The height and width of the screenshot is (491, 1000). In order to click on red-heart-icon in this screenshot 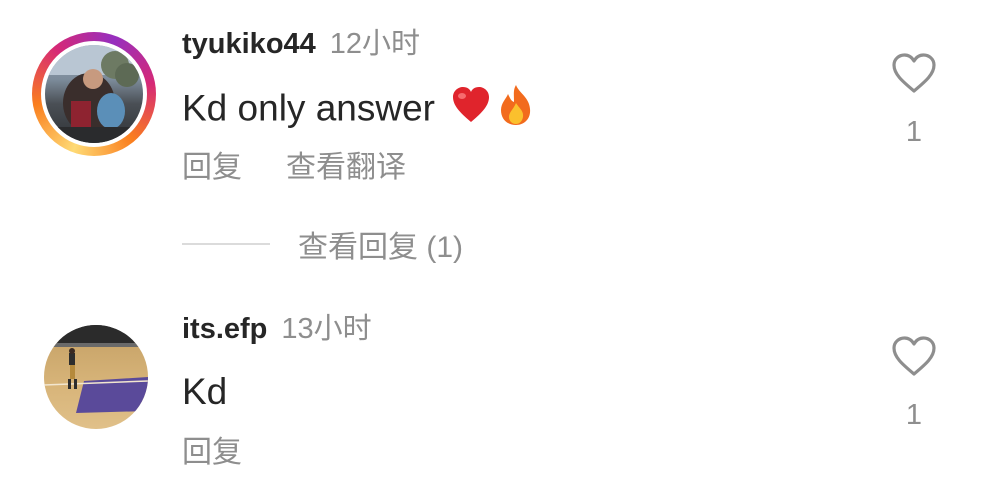, I will do `click(471, 110)`.